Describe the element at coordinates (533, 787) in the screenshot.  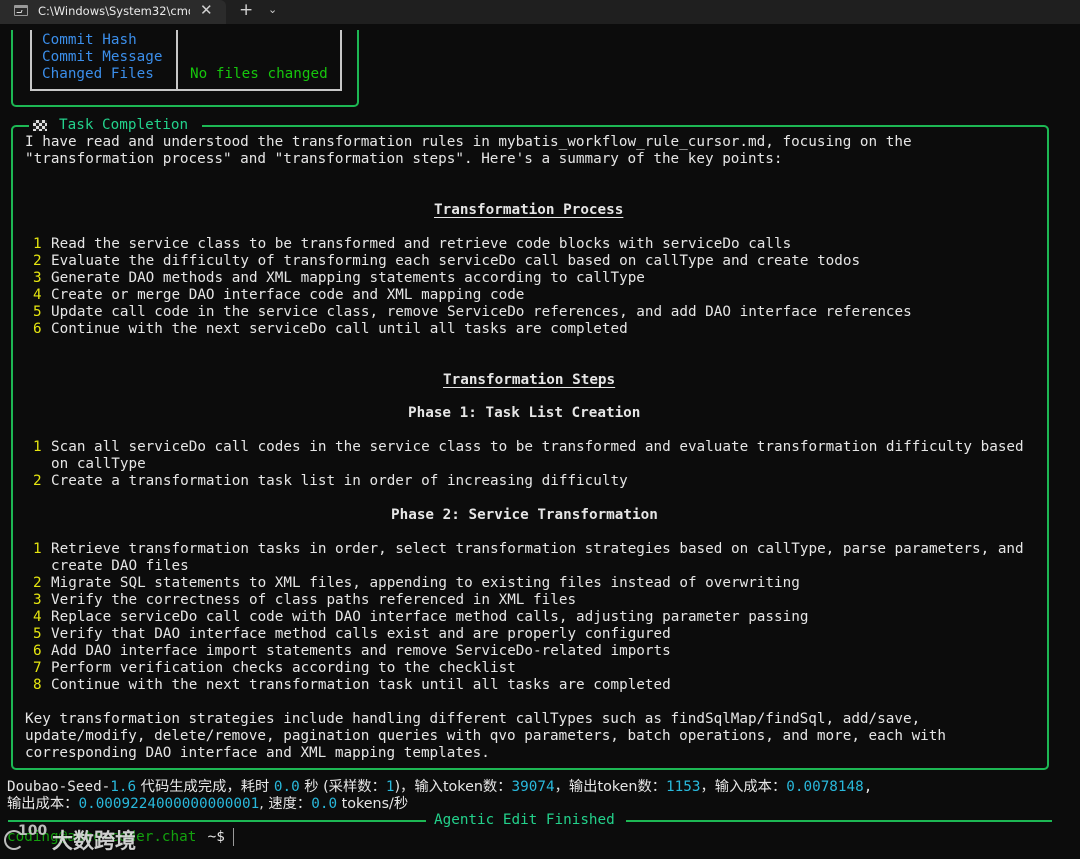
I see `input-tokens: 39074` at that location.